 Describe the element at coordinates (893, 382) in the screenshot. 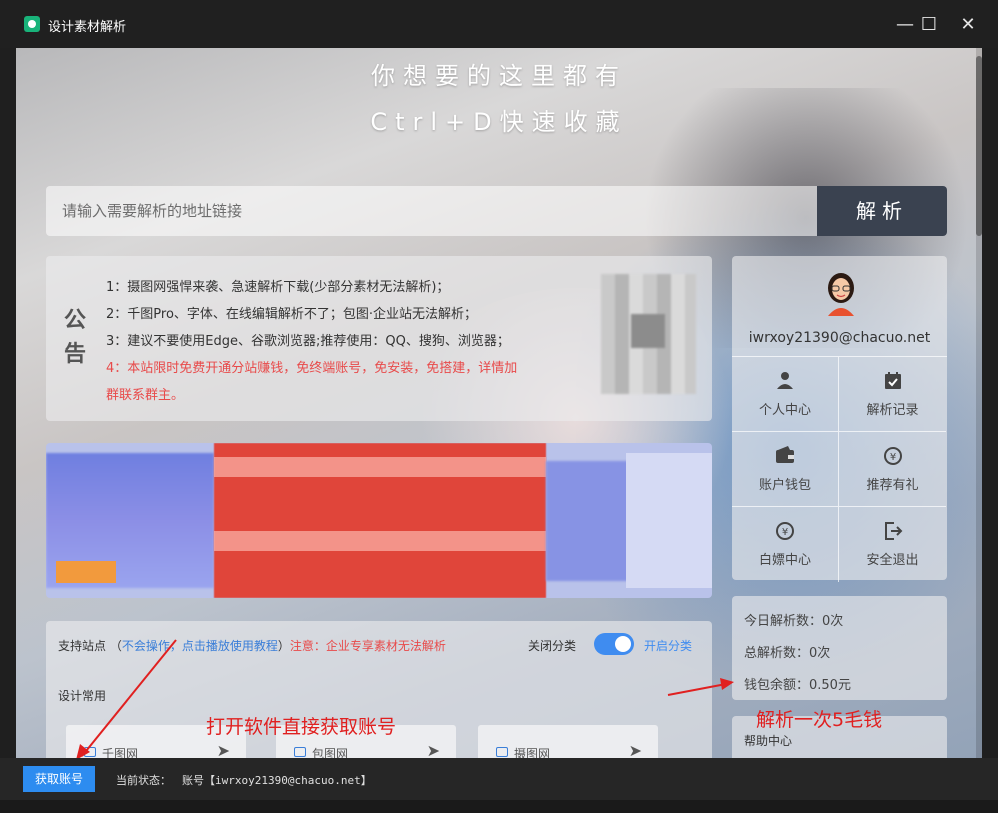

I see `calendar-check-icon` at that location.